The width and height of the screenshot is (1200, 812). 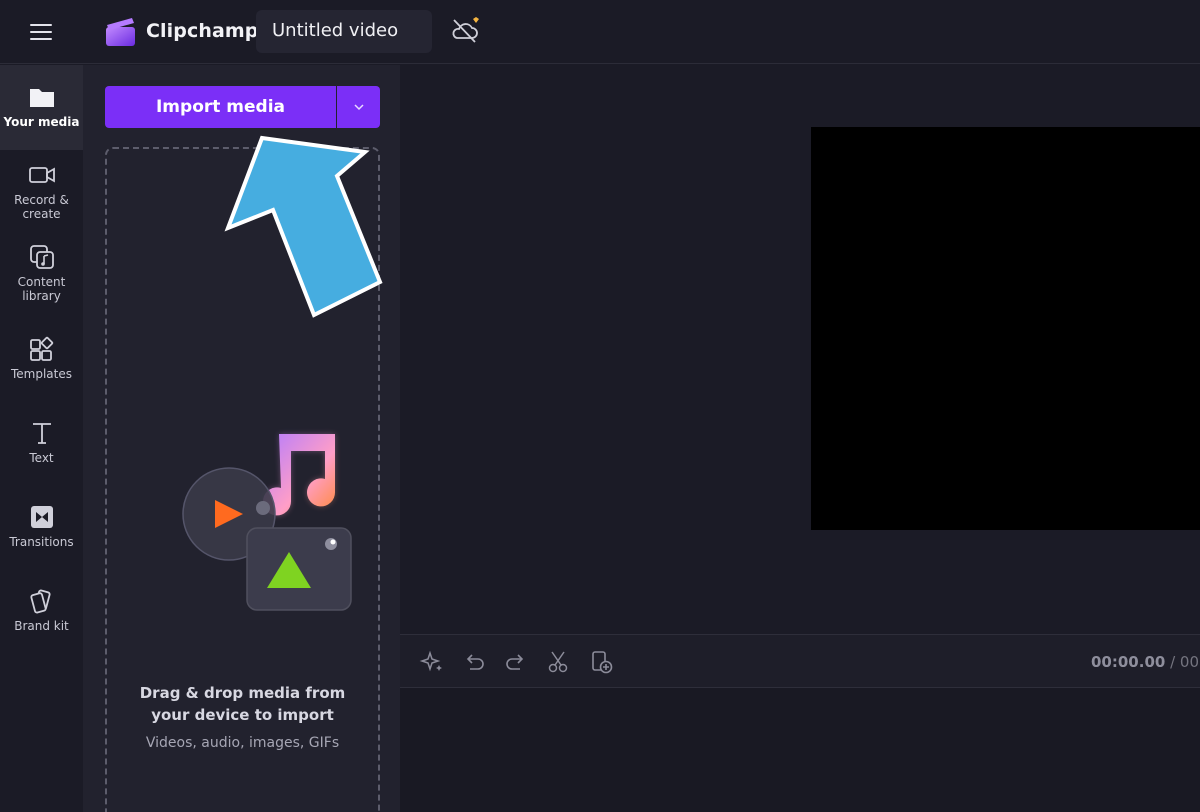 What do you see at coordinates (41, 289) in the screenshot?
I see `sidebar-item-label: Content library` at bounding box center [41, 289].